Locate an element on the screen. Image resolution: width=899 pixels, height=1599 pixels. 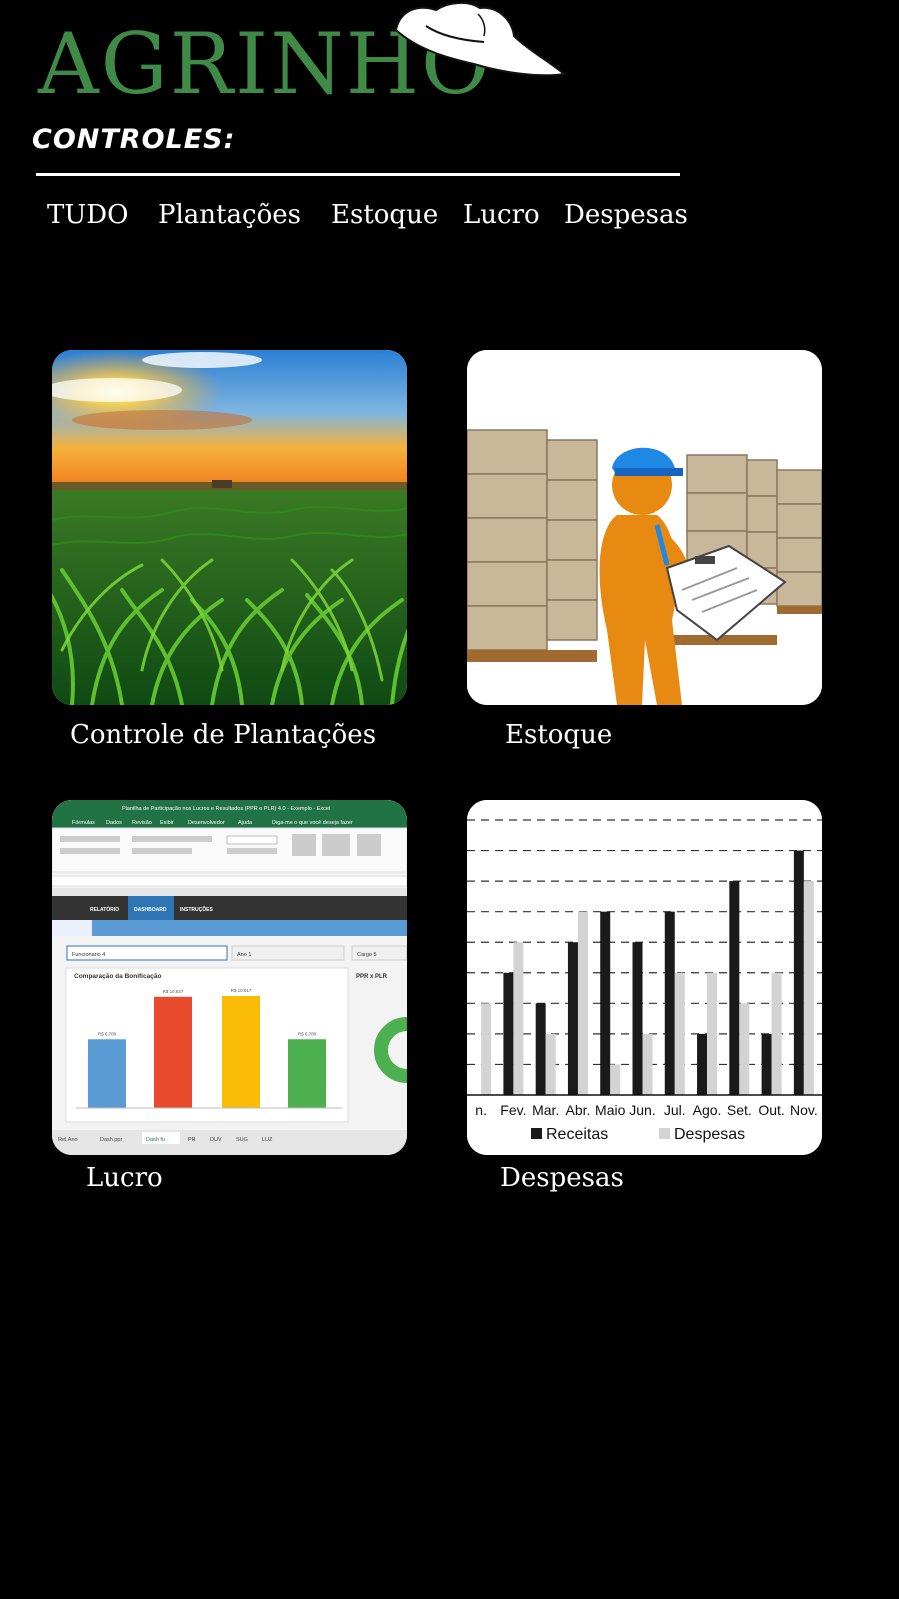
ribbon-tab: Ajuda is located at coordinates (245, 823).